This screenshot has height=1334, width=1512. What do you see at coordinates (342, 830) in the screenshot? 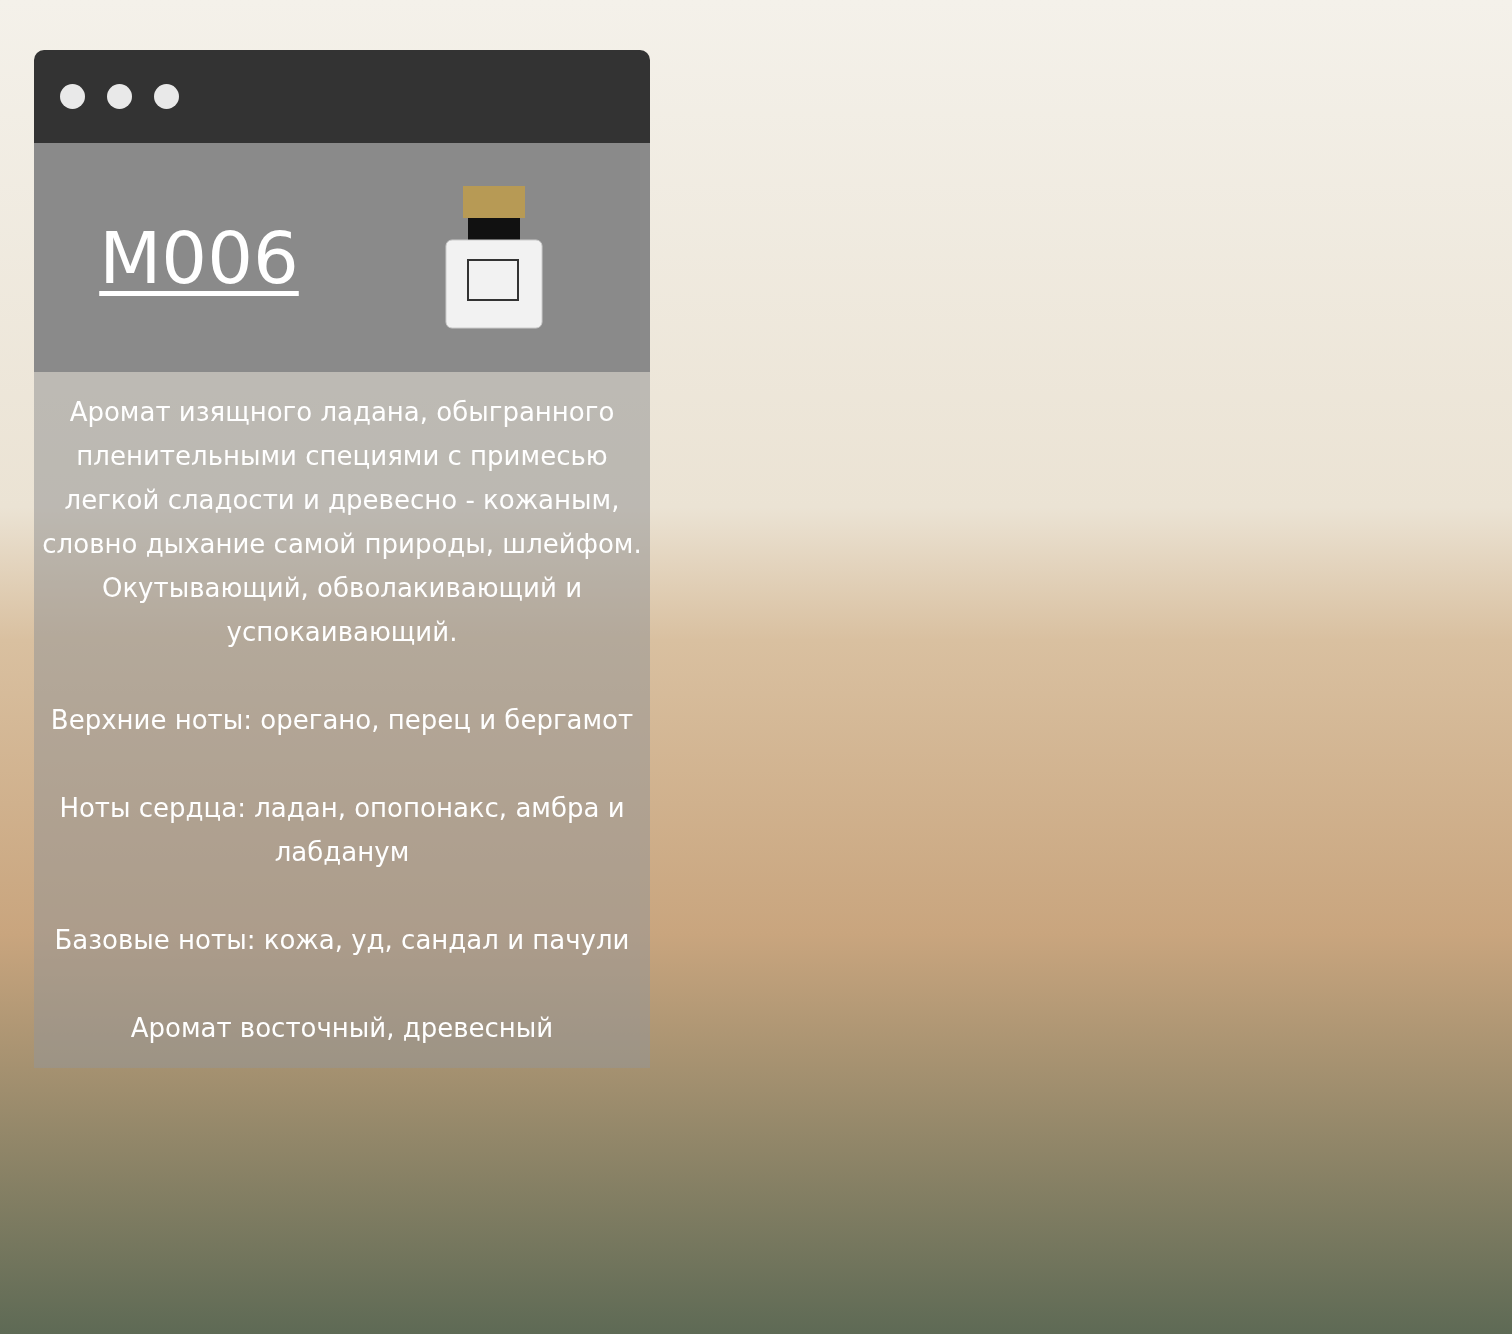
I see `description-text: Ноты сердца: ладан, опопонакс, амбра и лабданум` at bounding box center [342, 830].